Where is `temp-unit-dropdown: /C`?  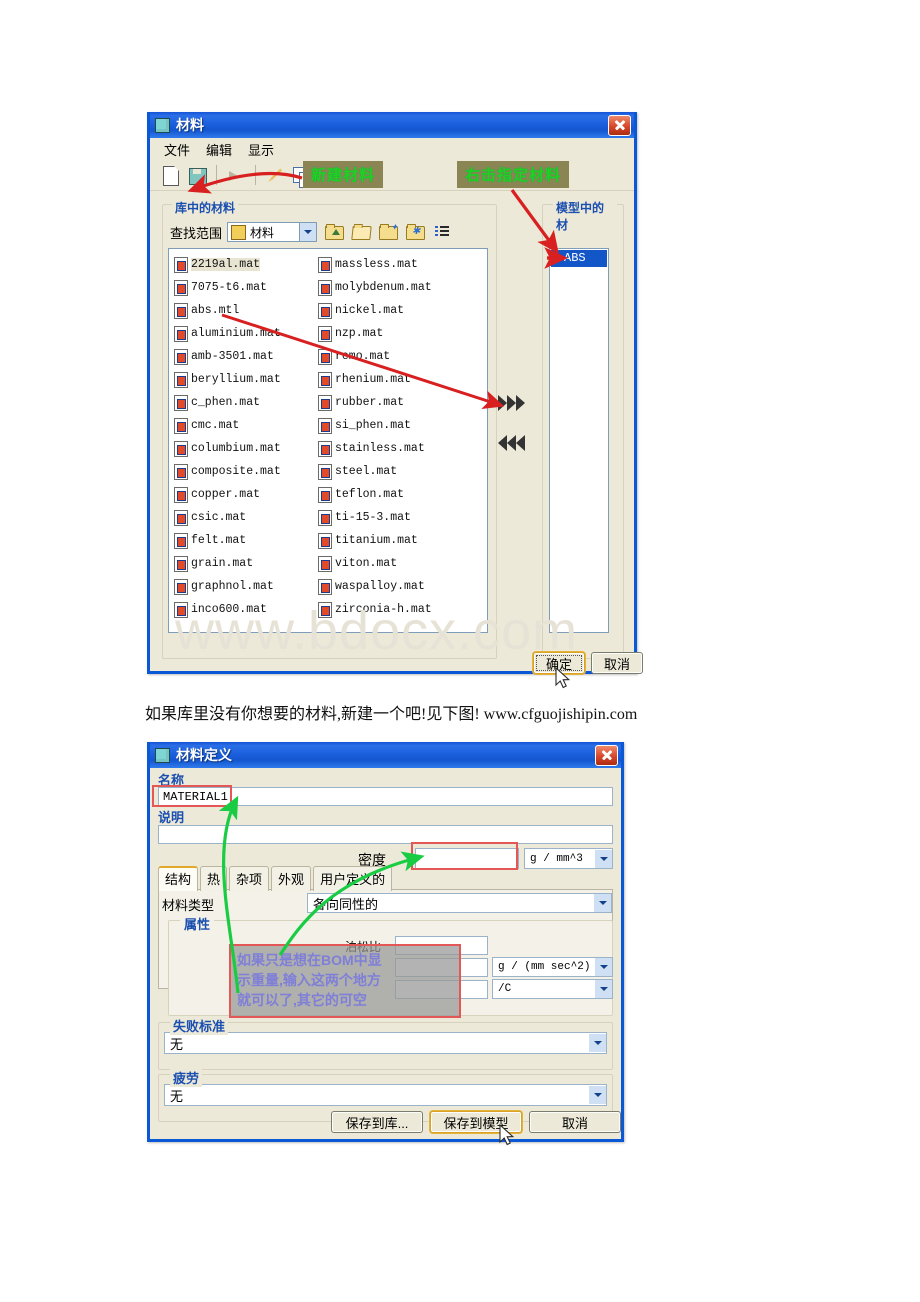
temp-unit-dropdown: /C is located at coordinates (552, 989).